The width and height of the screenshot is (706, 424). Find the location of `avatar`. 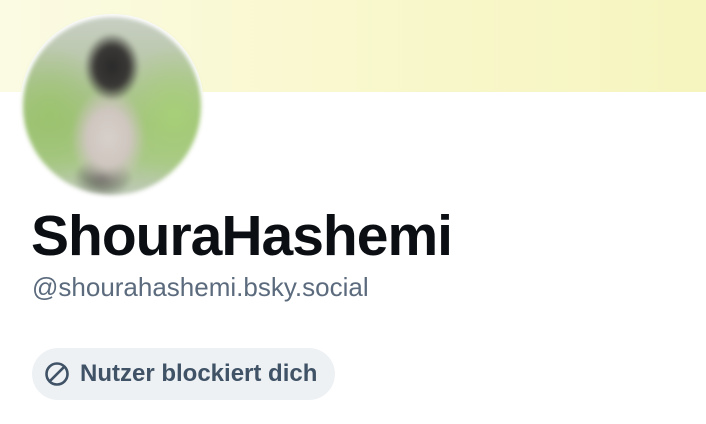

avatar is located at coordinates (112, 106).